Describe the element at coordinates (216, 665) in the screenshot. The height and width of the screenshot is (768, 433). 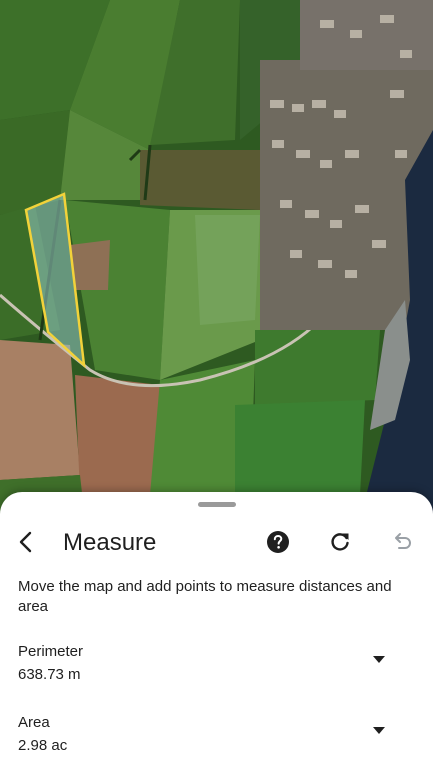
I see `perimeter-row: Perimeter 638.73 m` at that location.